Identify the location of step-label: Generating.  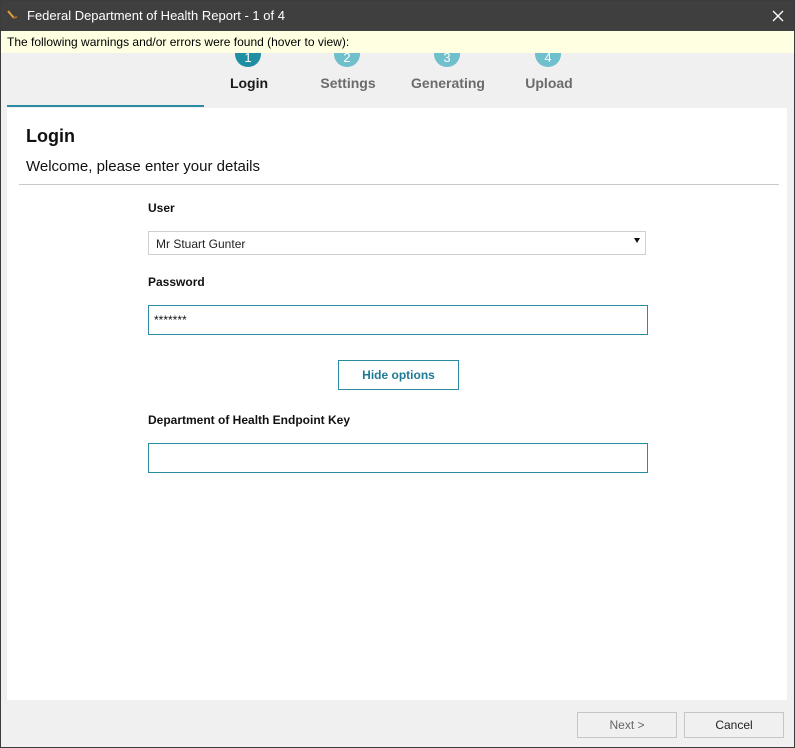
(448, 83).